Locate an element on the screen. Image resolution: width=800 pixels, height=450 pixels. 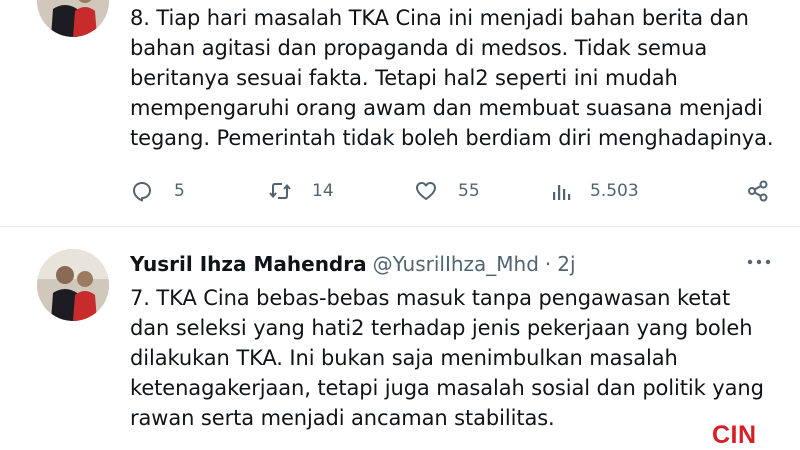
tweet-timestamp: 2j is located at coordinates (566, 264).